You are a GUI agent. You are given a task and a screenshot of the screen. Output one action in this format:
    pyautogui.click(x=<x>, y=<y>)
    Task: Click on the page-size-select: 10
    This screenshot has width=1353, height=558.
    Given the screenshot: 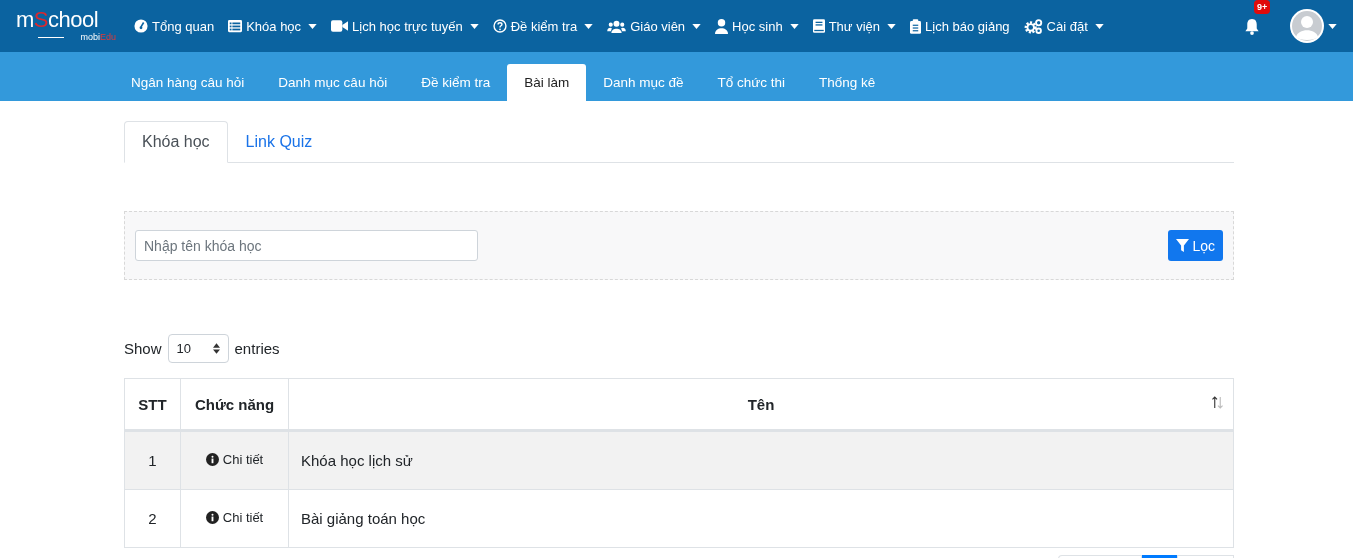 What is the action you would take?
    pyautogui.click(x=198, y=348)
    